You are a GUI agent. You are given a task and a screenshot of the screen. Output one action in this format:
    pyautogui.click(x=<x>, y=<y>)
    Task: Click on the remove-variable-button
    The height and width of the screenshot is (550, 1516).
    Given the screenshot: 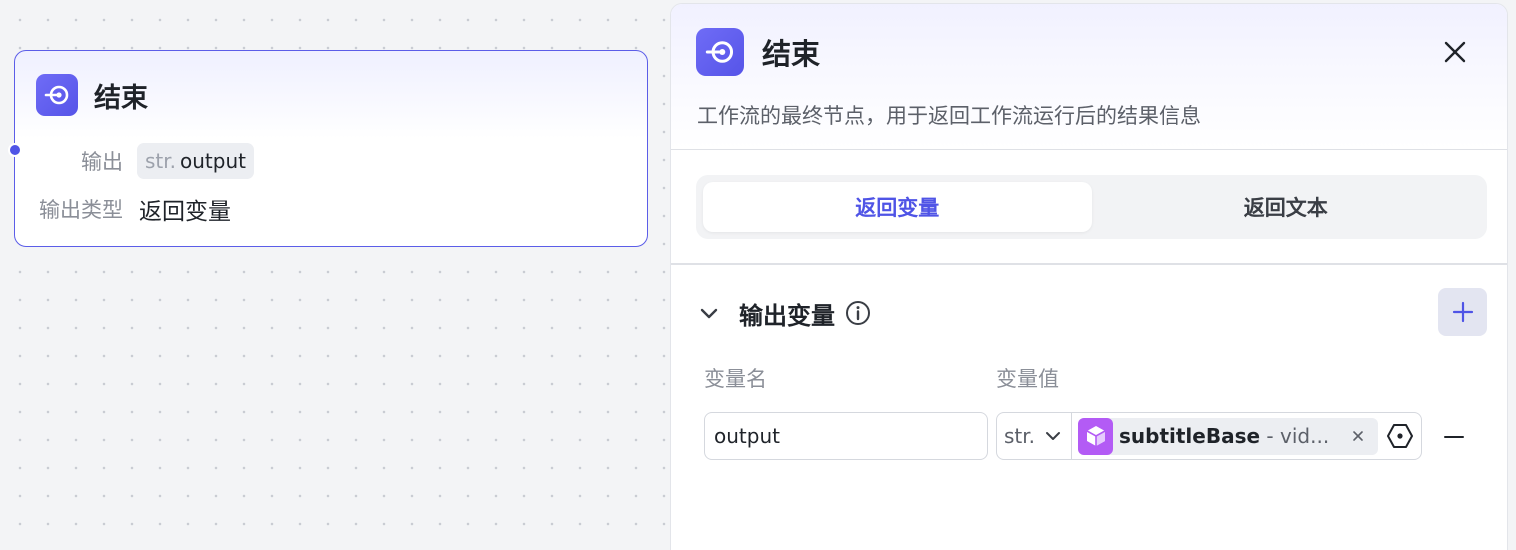 What is the action you would take?
    pyautogui.click(x=1454, y=437)
    